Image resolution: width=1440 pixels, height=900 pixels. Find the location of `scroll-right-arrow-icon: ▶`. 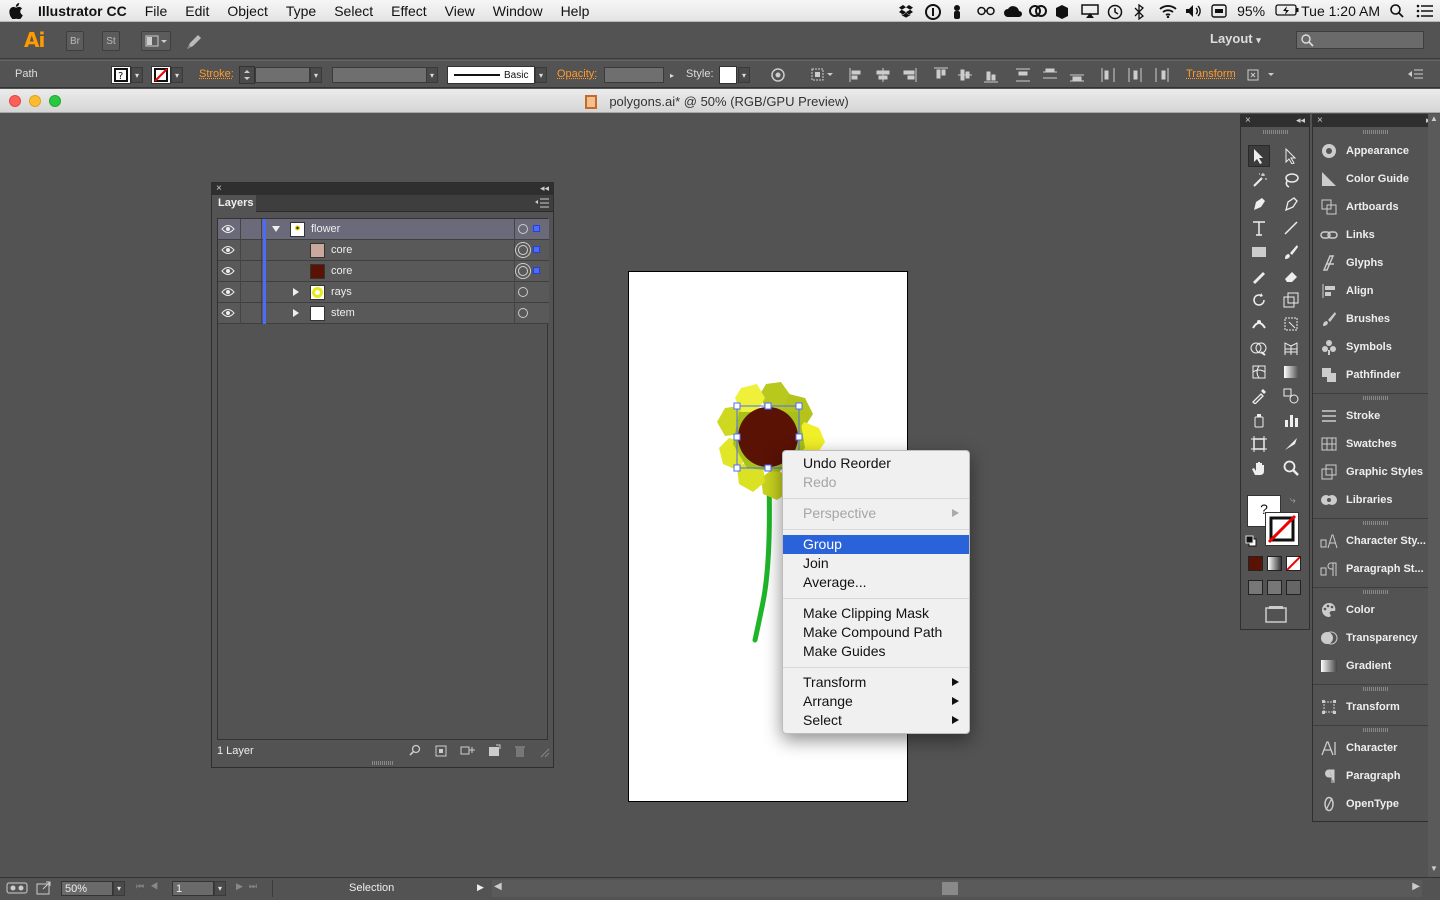

scroll-right-arrow-icon: ▶ is located at coordinates (1416, 886).